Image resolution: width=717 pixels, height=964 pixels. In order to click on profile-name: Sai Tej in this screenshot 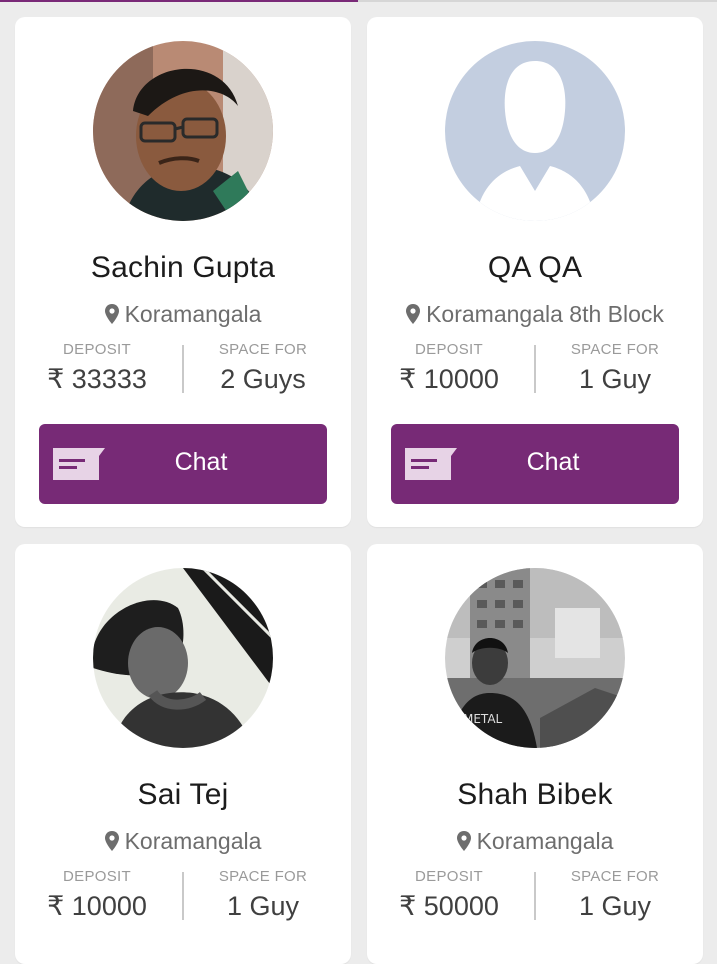, I will do `click(183, 794)`.